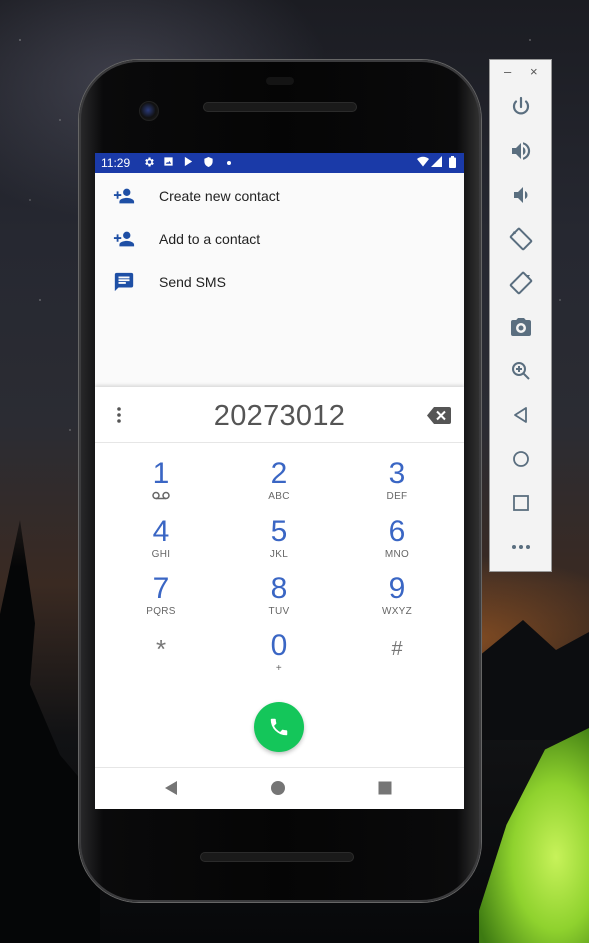 The width and height of the screenshot is (589, 943). Describe the element at coordinates (116, 163) in the screenshot. I see `status-time: 11:29` at that location.